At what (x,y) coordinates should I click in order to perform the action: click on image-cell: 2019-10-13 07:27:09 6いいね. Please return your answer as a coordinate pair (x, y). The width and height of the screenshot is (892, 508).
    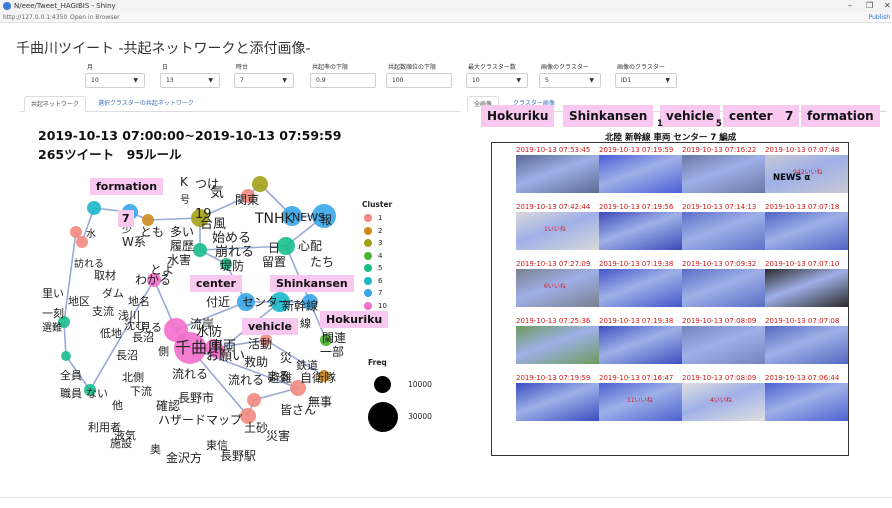
    Looking at the image, I should click on (557, 283).